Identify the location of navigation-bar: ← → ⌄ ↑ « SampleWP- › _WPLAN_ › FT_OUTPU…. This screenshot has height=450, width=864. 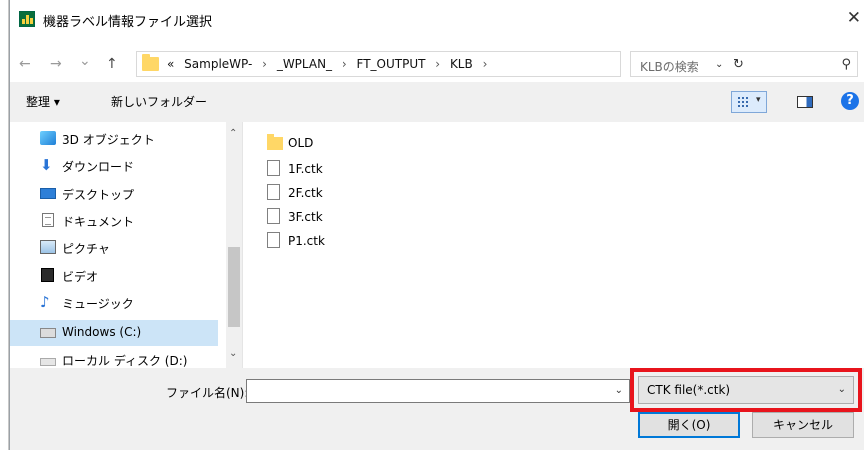
(437, 65).